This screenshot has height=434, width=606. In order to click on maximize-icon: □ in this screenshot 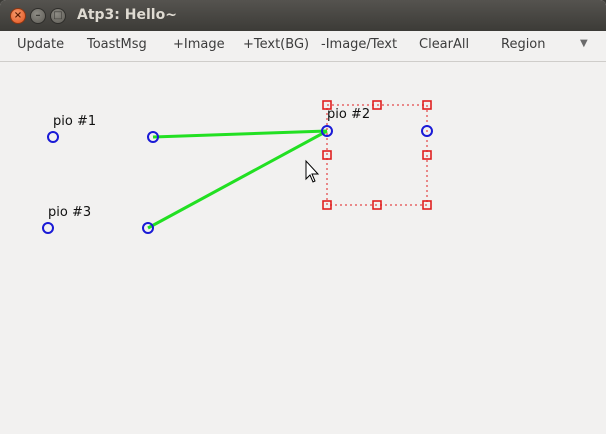, I will do `click(58, 16)`.